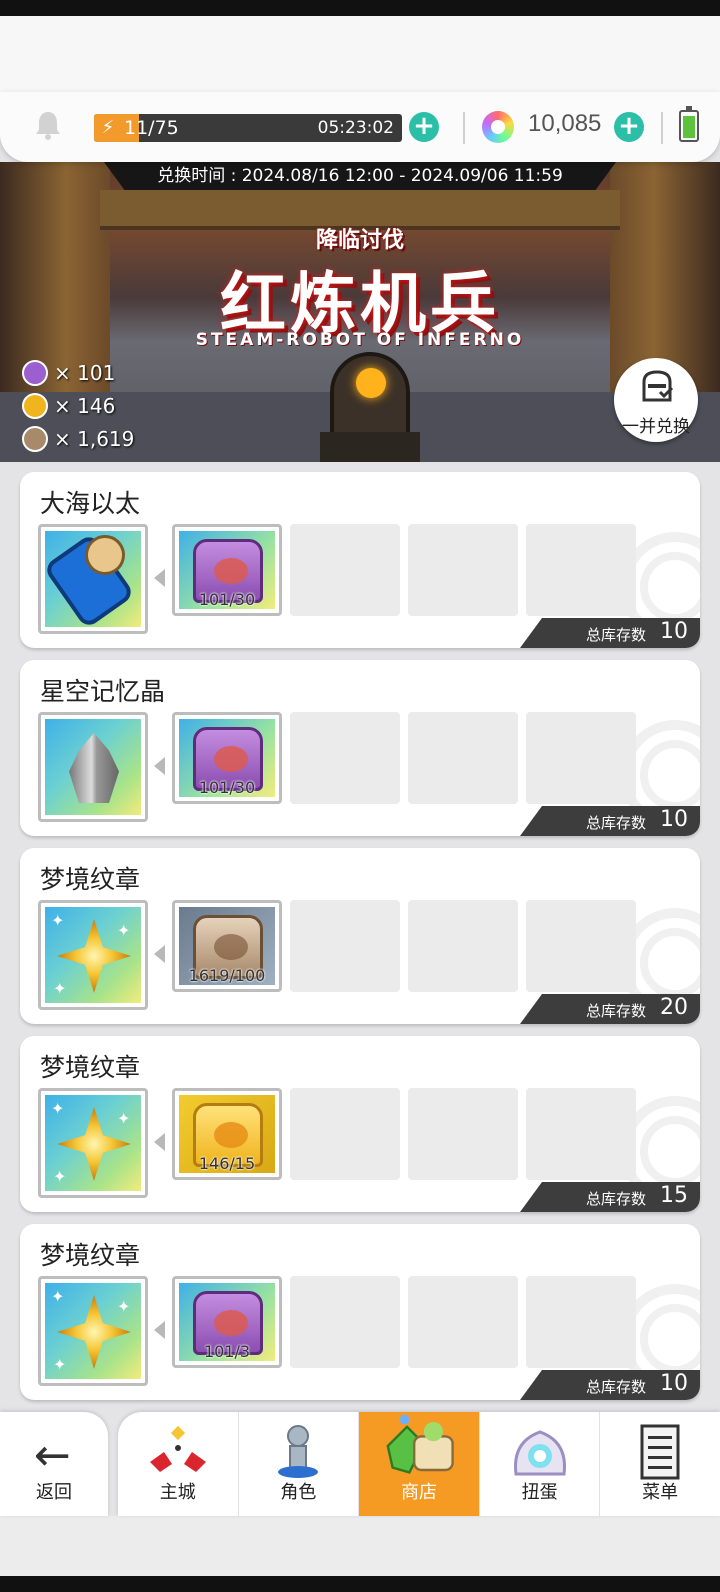 The width and height of the screenshot is (720, 1592). I want to click on stock-bar: 总库存数 20, so click(610, 1009).